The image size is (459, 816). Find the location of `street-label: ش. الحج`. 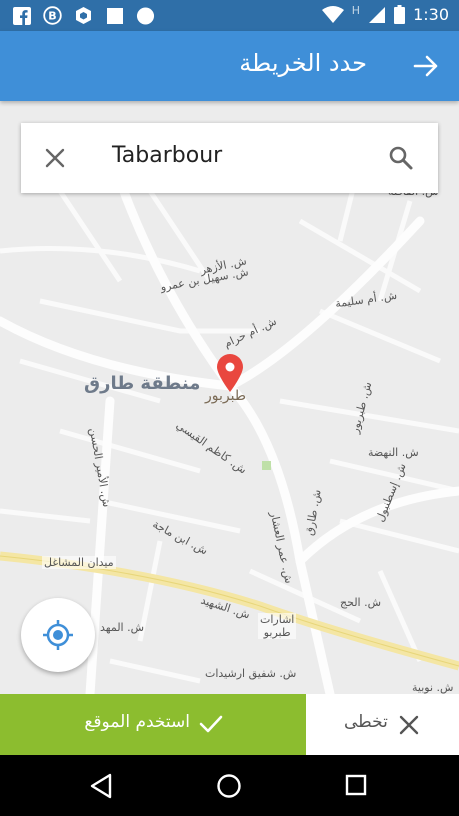

street-label: ش. الحج is located at coordinates (361, 602).